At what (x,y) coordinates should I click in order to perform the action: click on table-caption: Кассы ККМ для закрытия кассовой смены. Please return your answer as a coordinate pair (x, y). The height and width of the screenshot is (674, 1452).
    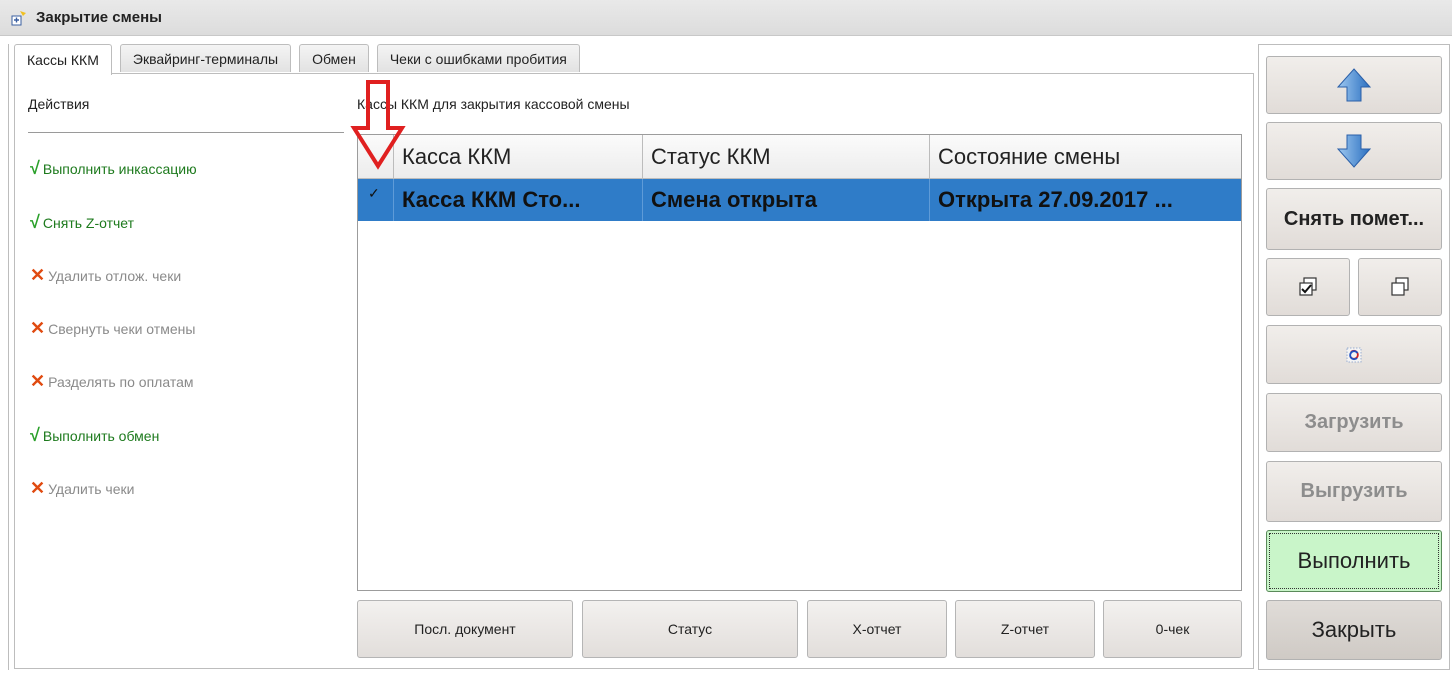
    Looking at the image, I should click on (493, 104).